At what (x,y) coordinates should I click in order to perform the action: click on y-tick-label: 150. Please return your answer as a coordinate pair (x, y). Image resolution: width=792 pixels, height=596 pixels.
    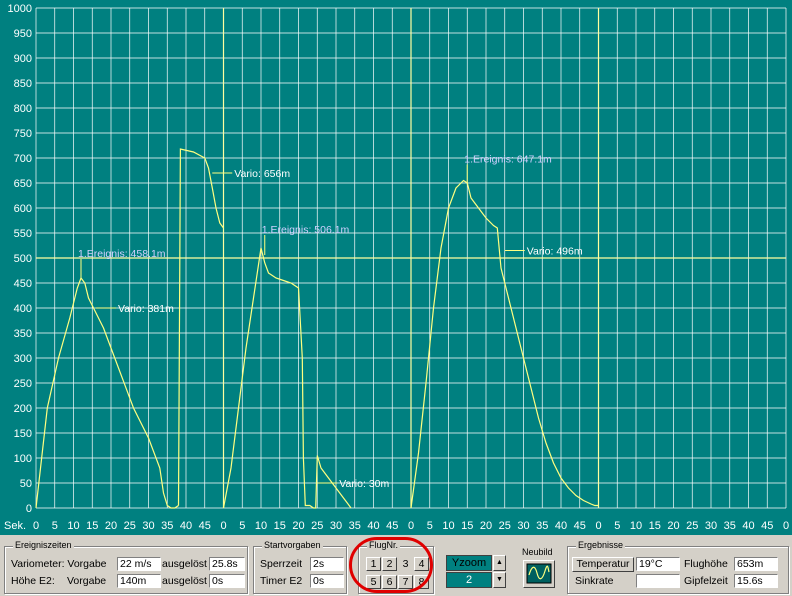
    Looking at the image, I should click on (23, 434).